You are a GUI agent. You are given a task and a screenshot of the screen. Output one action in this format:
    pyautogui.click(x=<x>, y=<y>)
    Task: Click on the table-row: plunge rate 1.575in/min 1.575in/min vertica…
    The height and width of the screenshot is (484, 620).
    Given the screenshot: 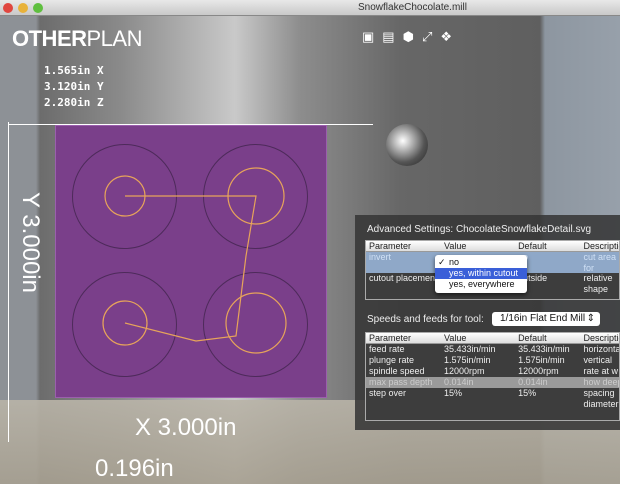 What is the action you would take?
    pyautogui.click(x=492, y=360)
    